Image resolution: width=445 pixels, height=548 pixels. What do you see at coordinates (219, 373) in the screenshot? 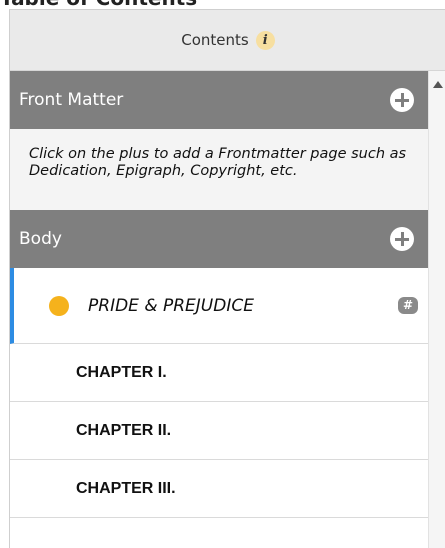
I see `chapter-item-1: CHAPTER I.` at bounding box center [219, 373].